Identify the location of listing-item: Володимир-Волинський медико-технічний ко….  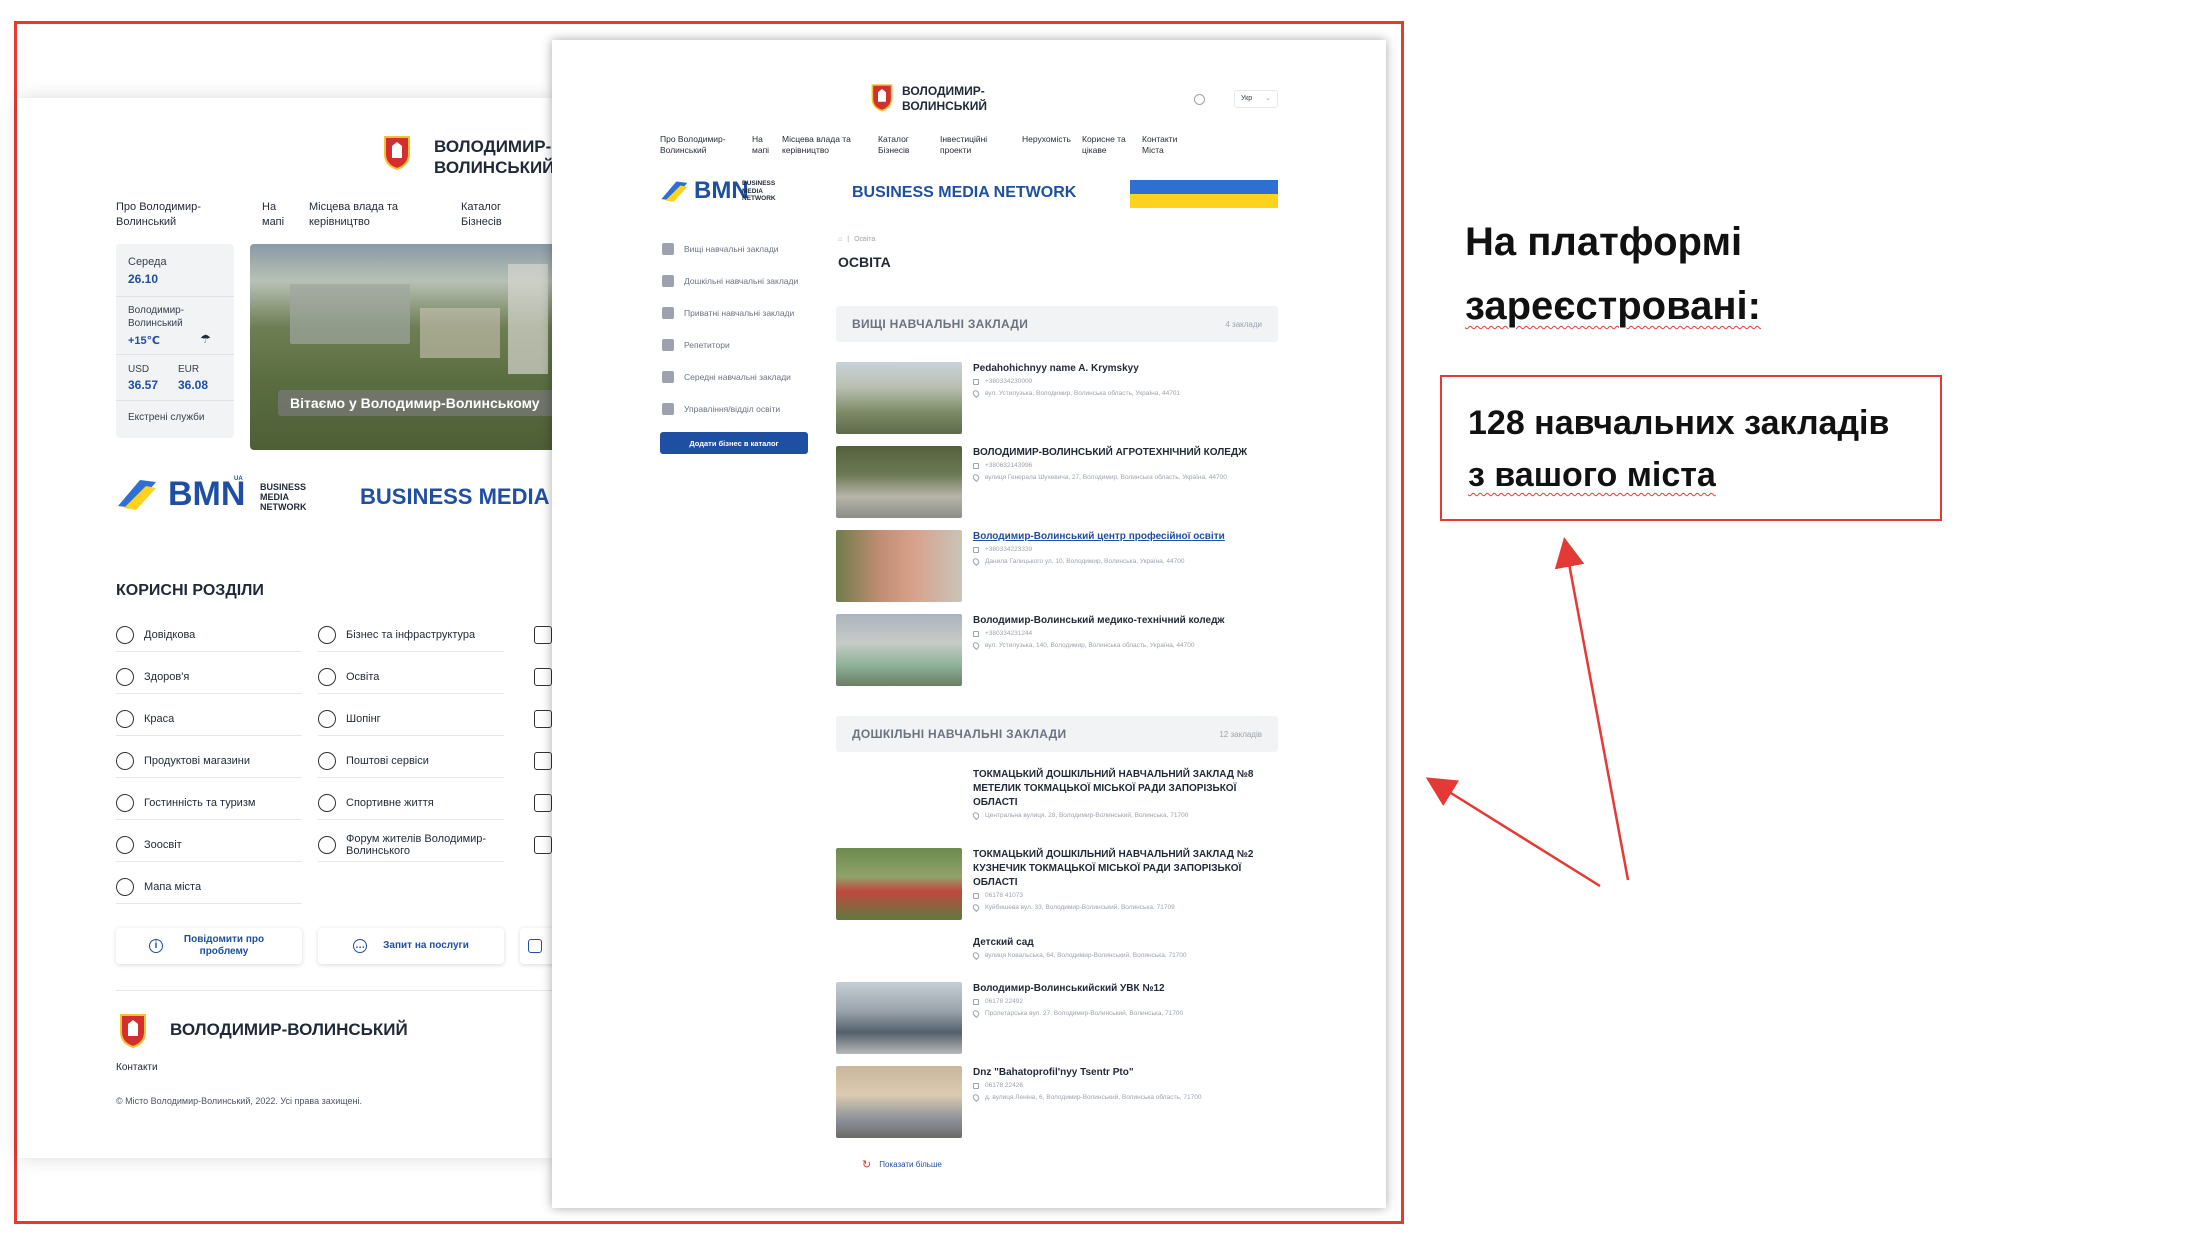
(1057, 652).